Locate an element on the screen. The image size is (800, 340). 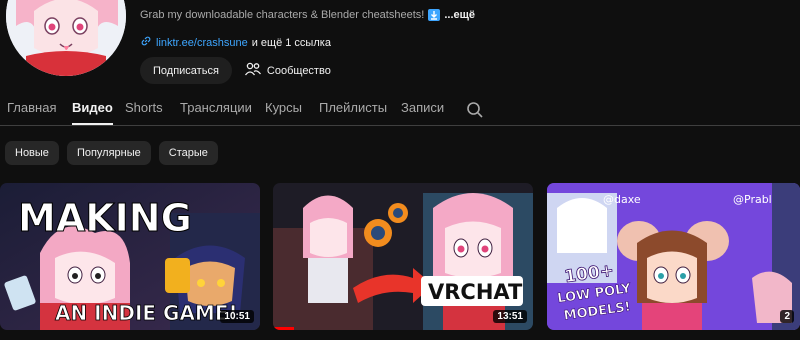
tab-courses: Курсы is located at coordinates (283, 107).